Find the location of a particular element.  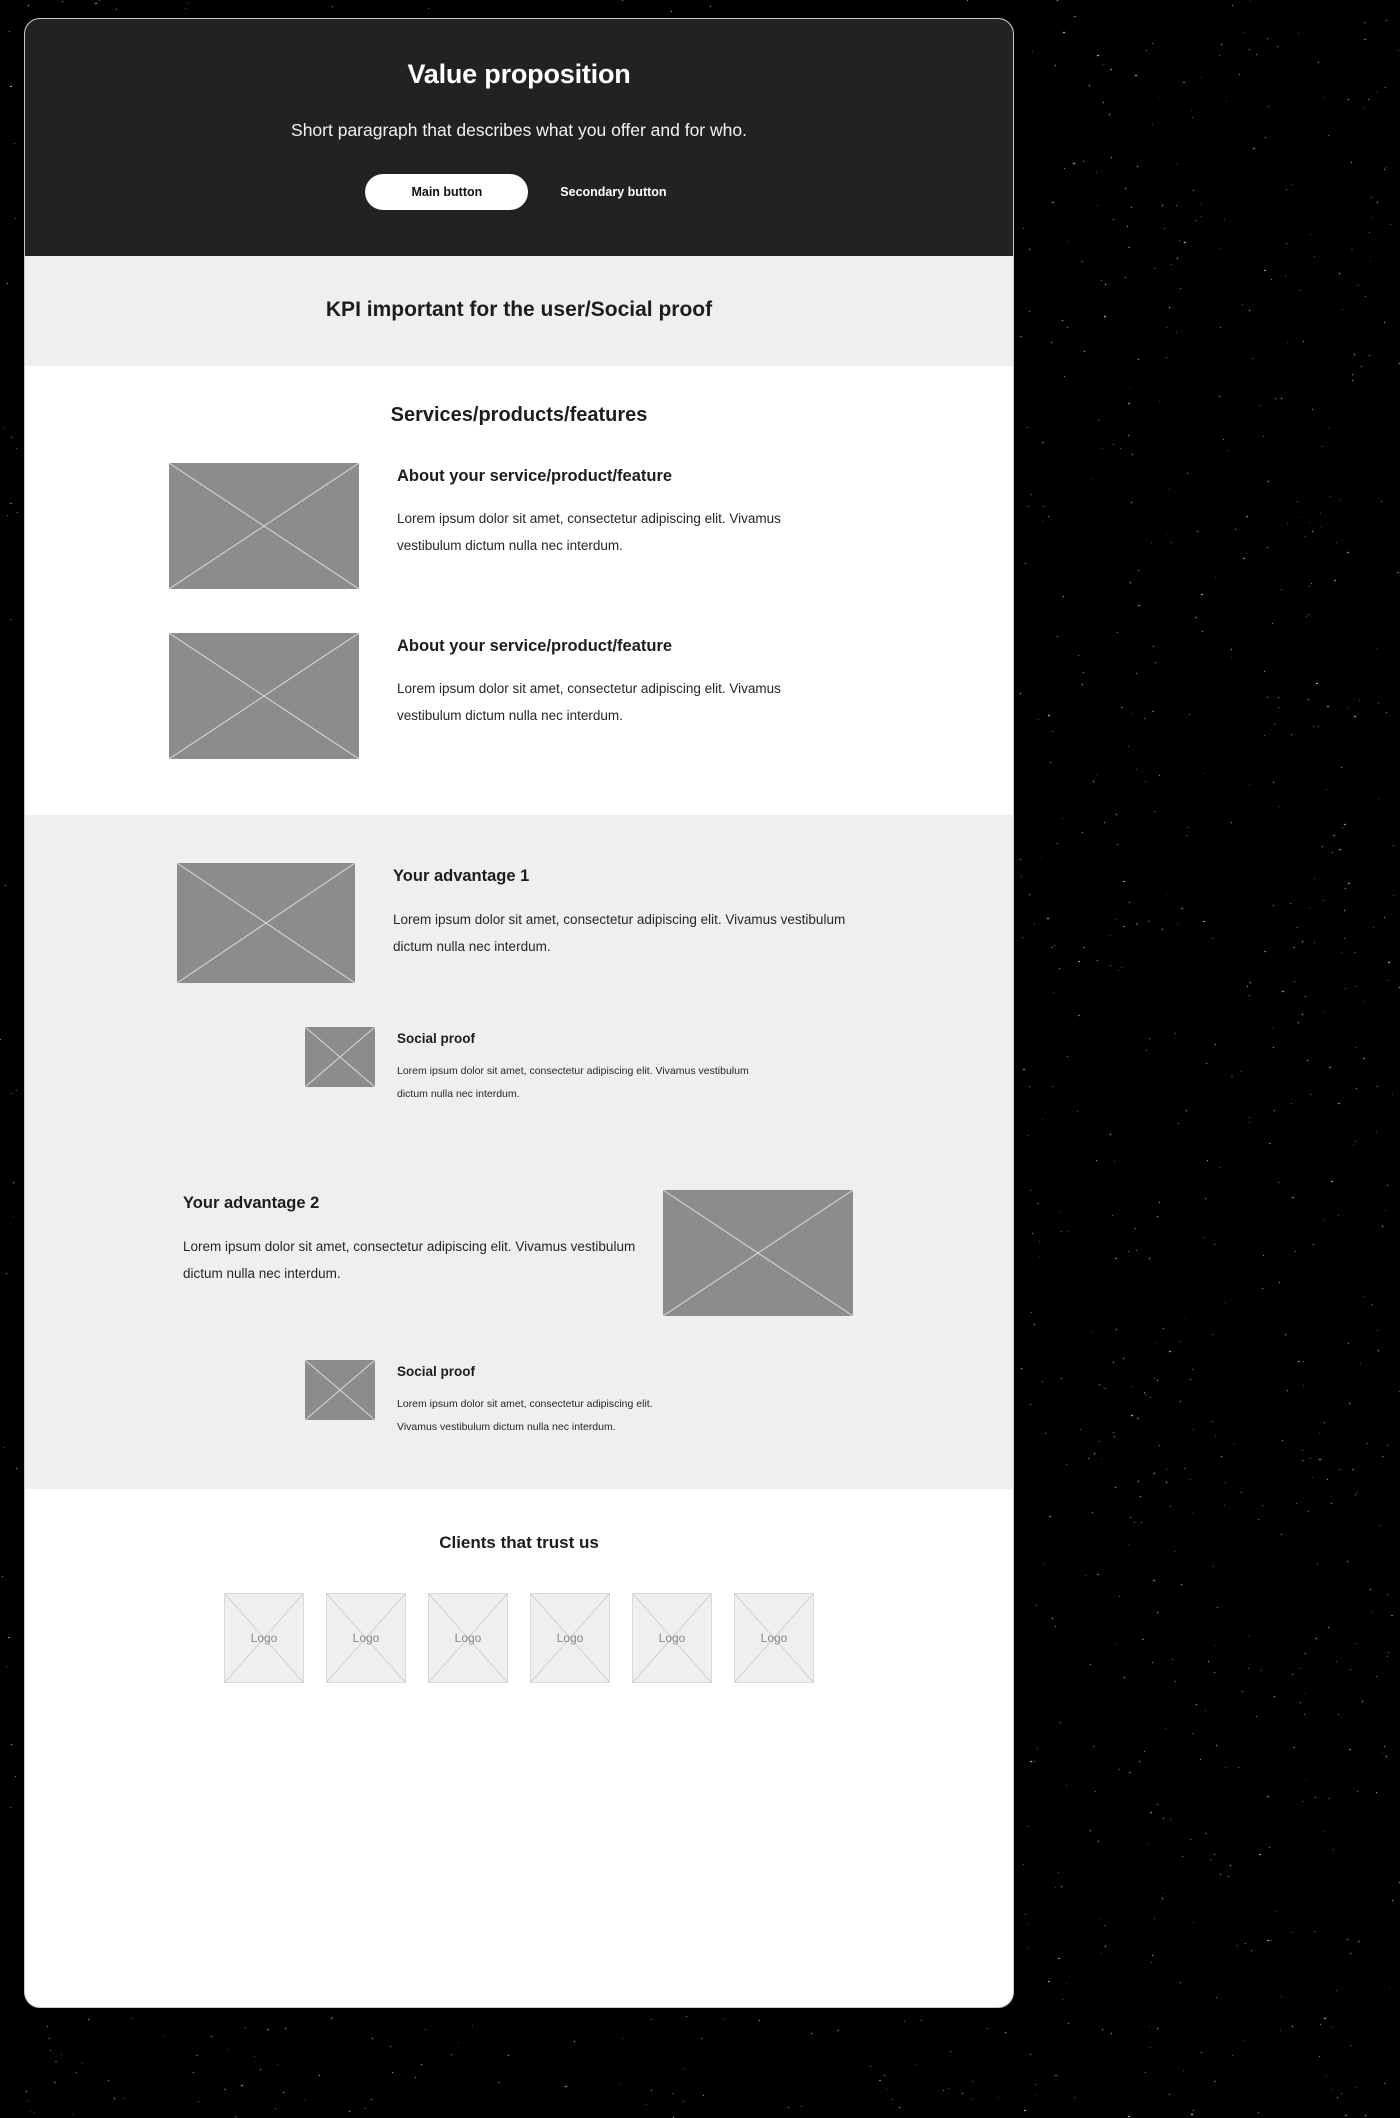

main-button: Main button is located at coordinates (447, 192).